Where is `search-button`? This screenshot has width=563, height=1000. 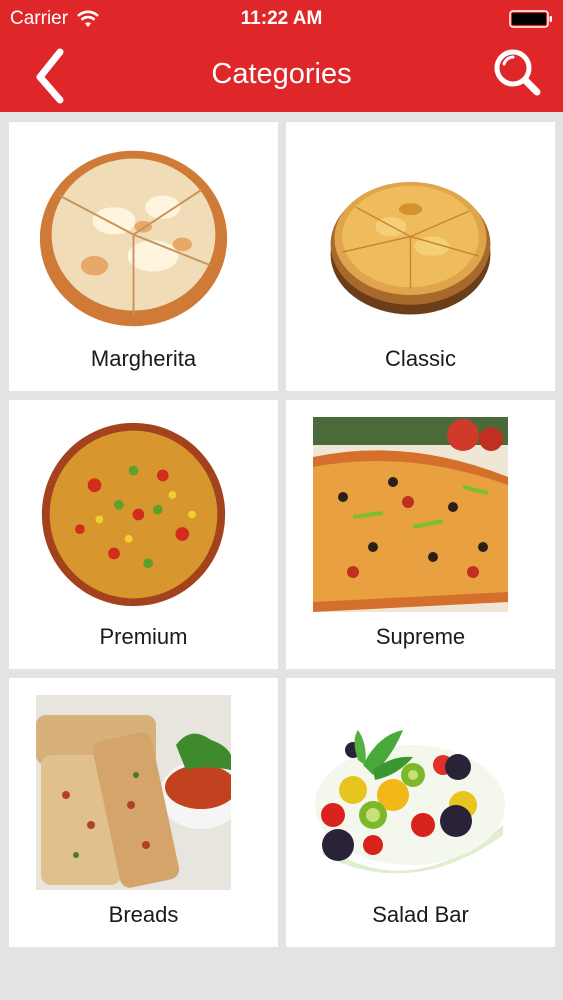
search-button is located at coordinates (519, 72).